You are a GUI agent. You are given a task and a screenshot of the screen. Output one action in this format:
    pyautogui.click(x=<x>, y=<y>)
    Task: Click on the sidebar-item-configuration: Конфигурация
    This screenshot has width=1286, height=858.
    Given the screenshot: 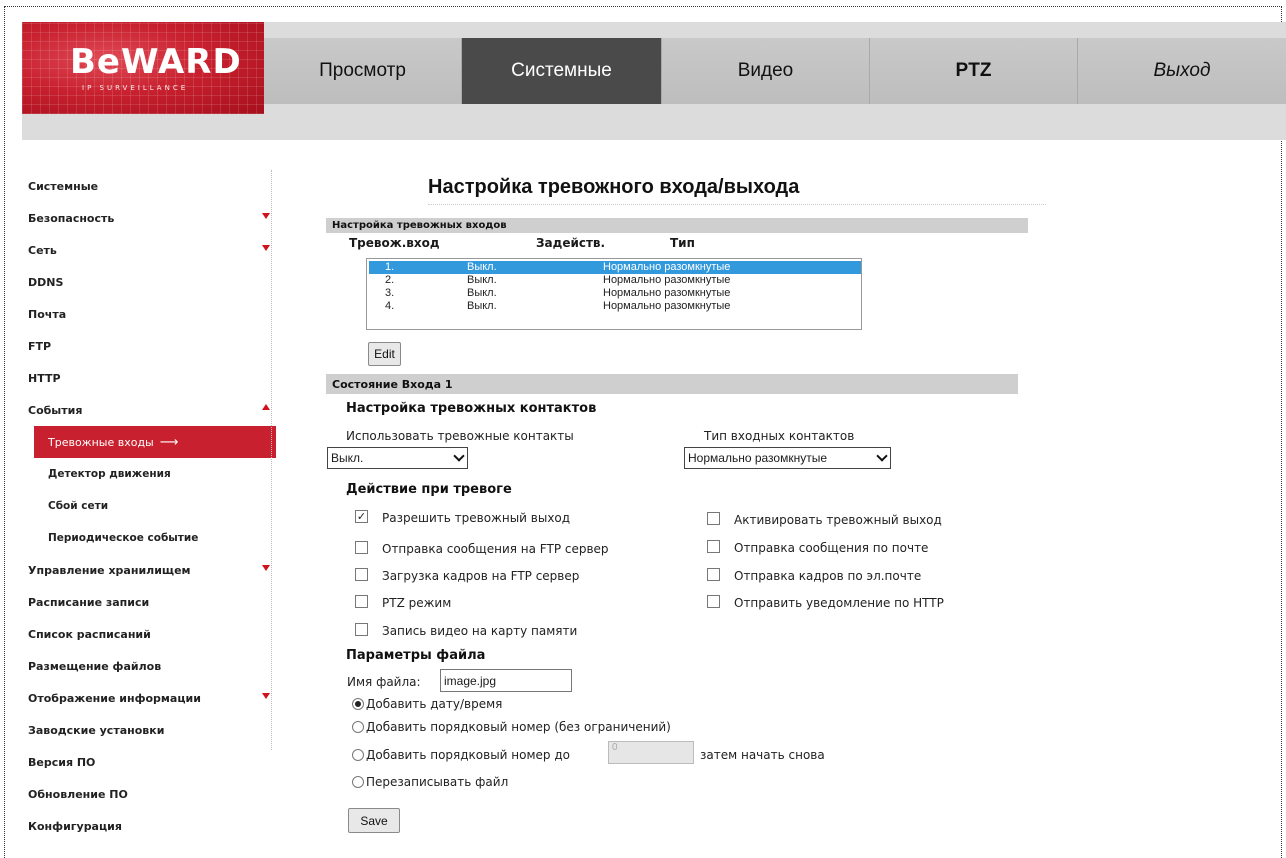 What is the action you would take?
    pyautogui.click(x=149, y=826)
    